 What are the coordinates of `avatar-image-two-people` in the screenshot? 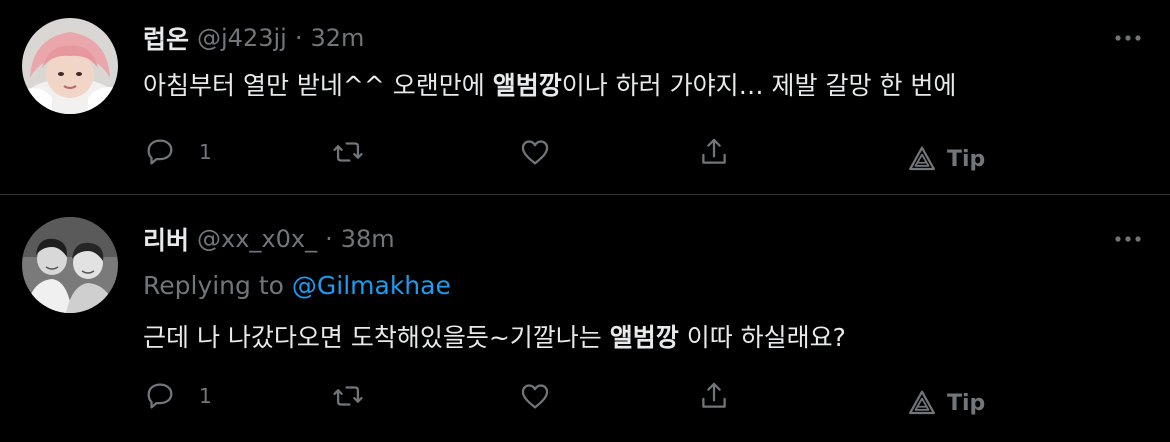 It's located at (70, 265).